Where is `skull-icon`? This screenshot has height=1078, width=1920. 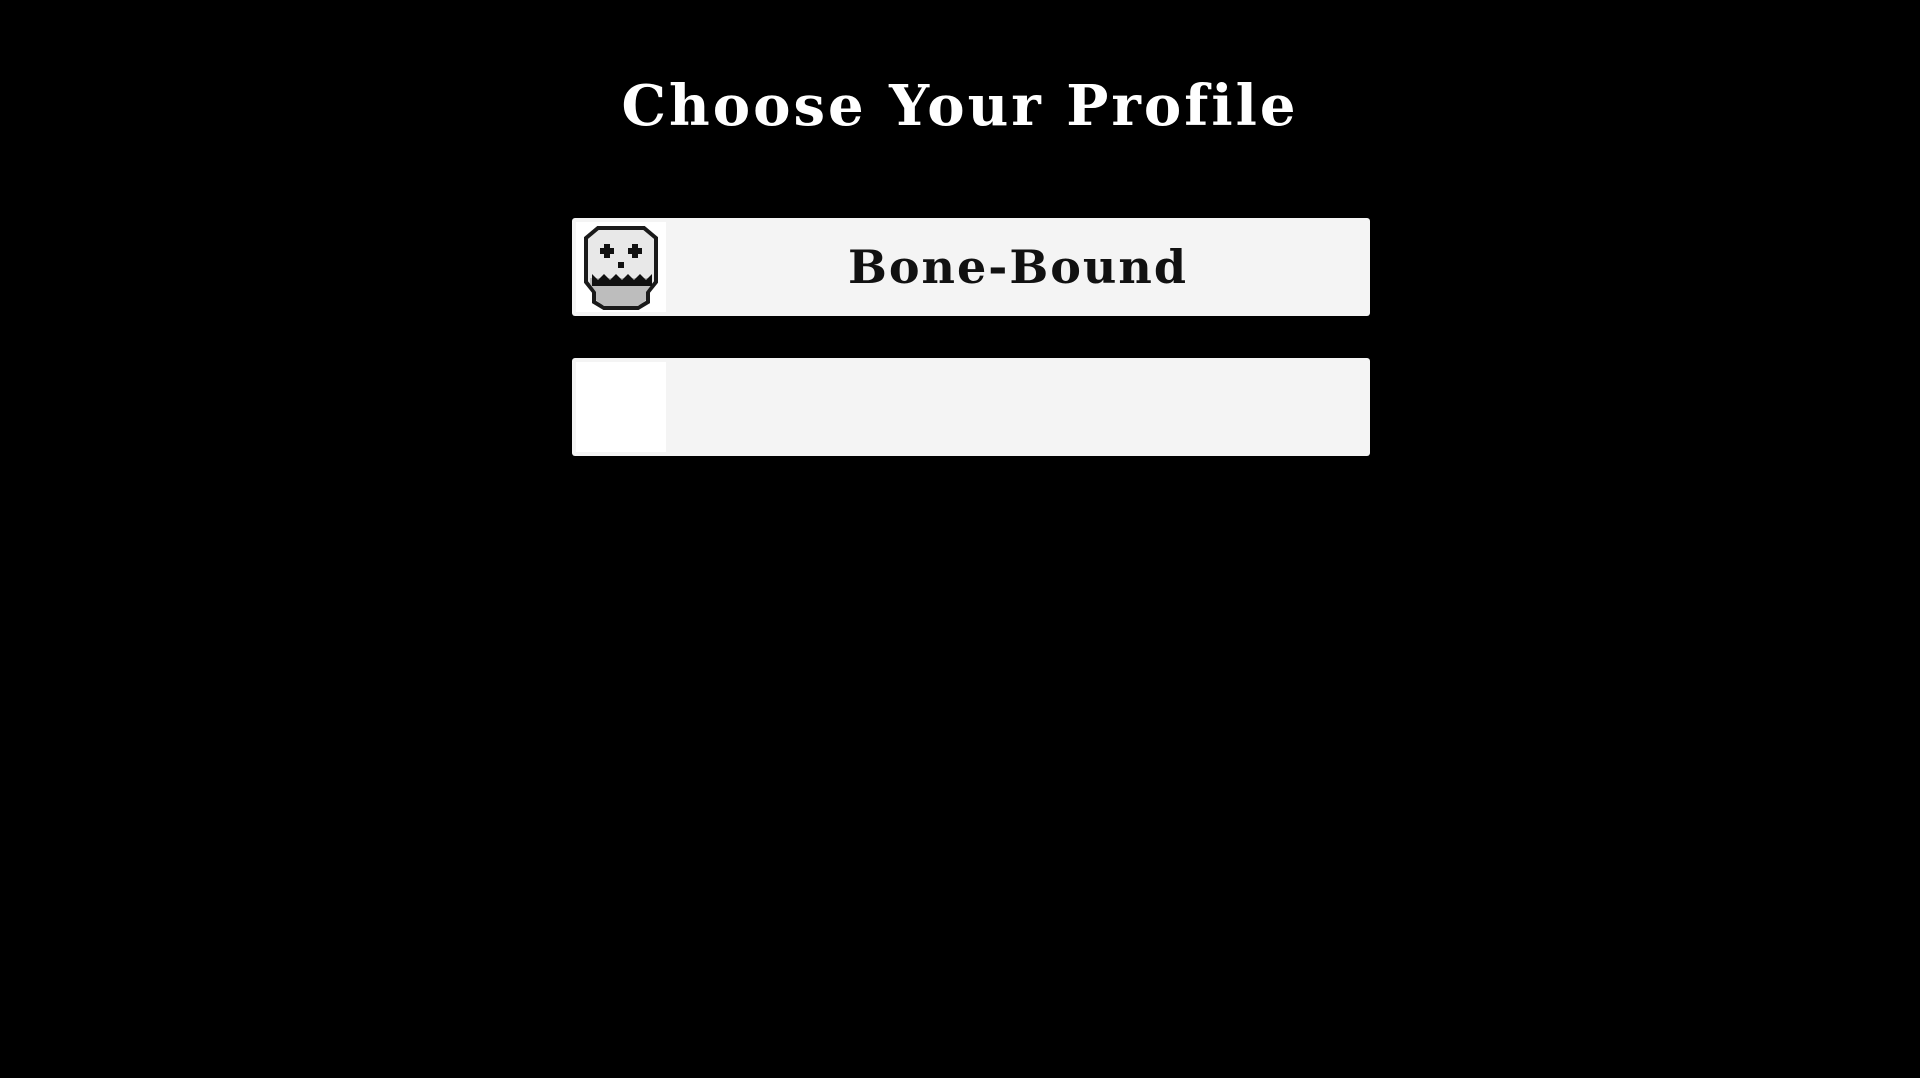 skull-icon is located at coordinates (621, 267).